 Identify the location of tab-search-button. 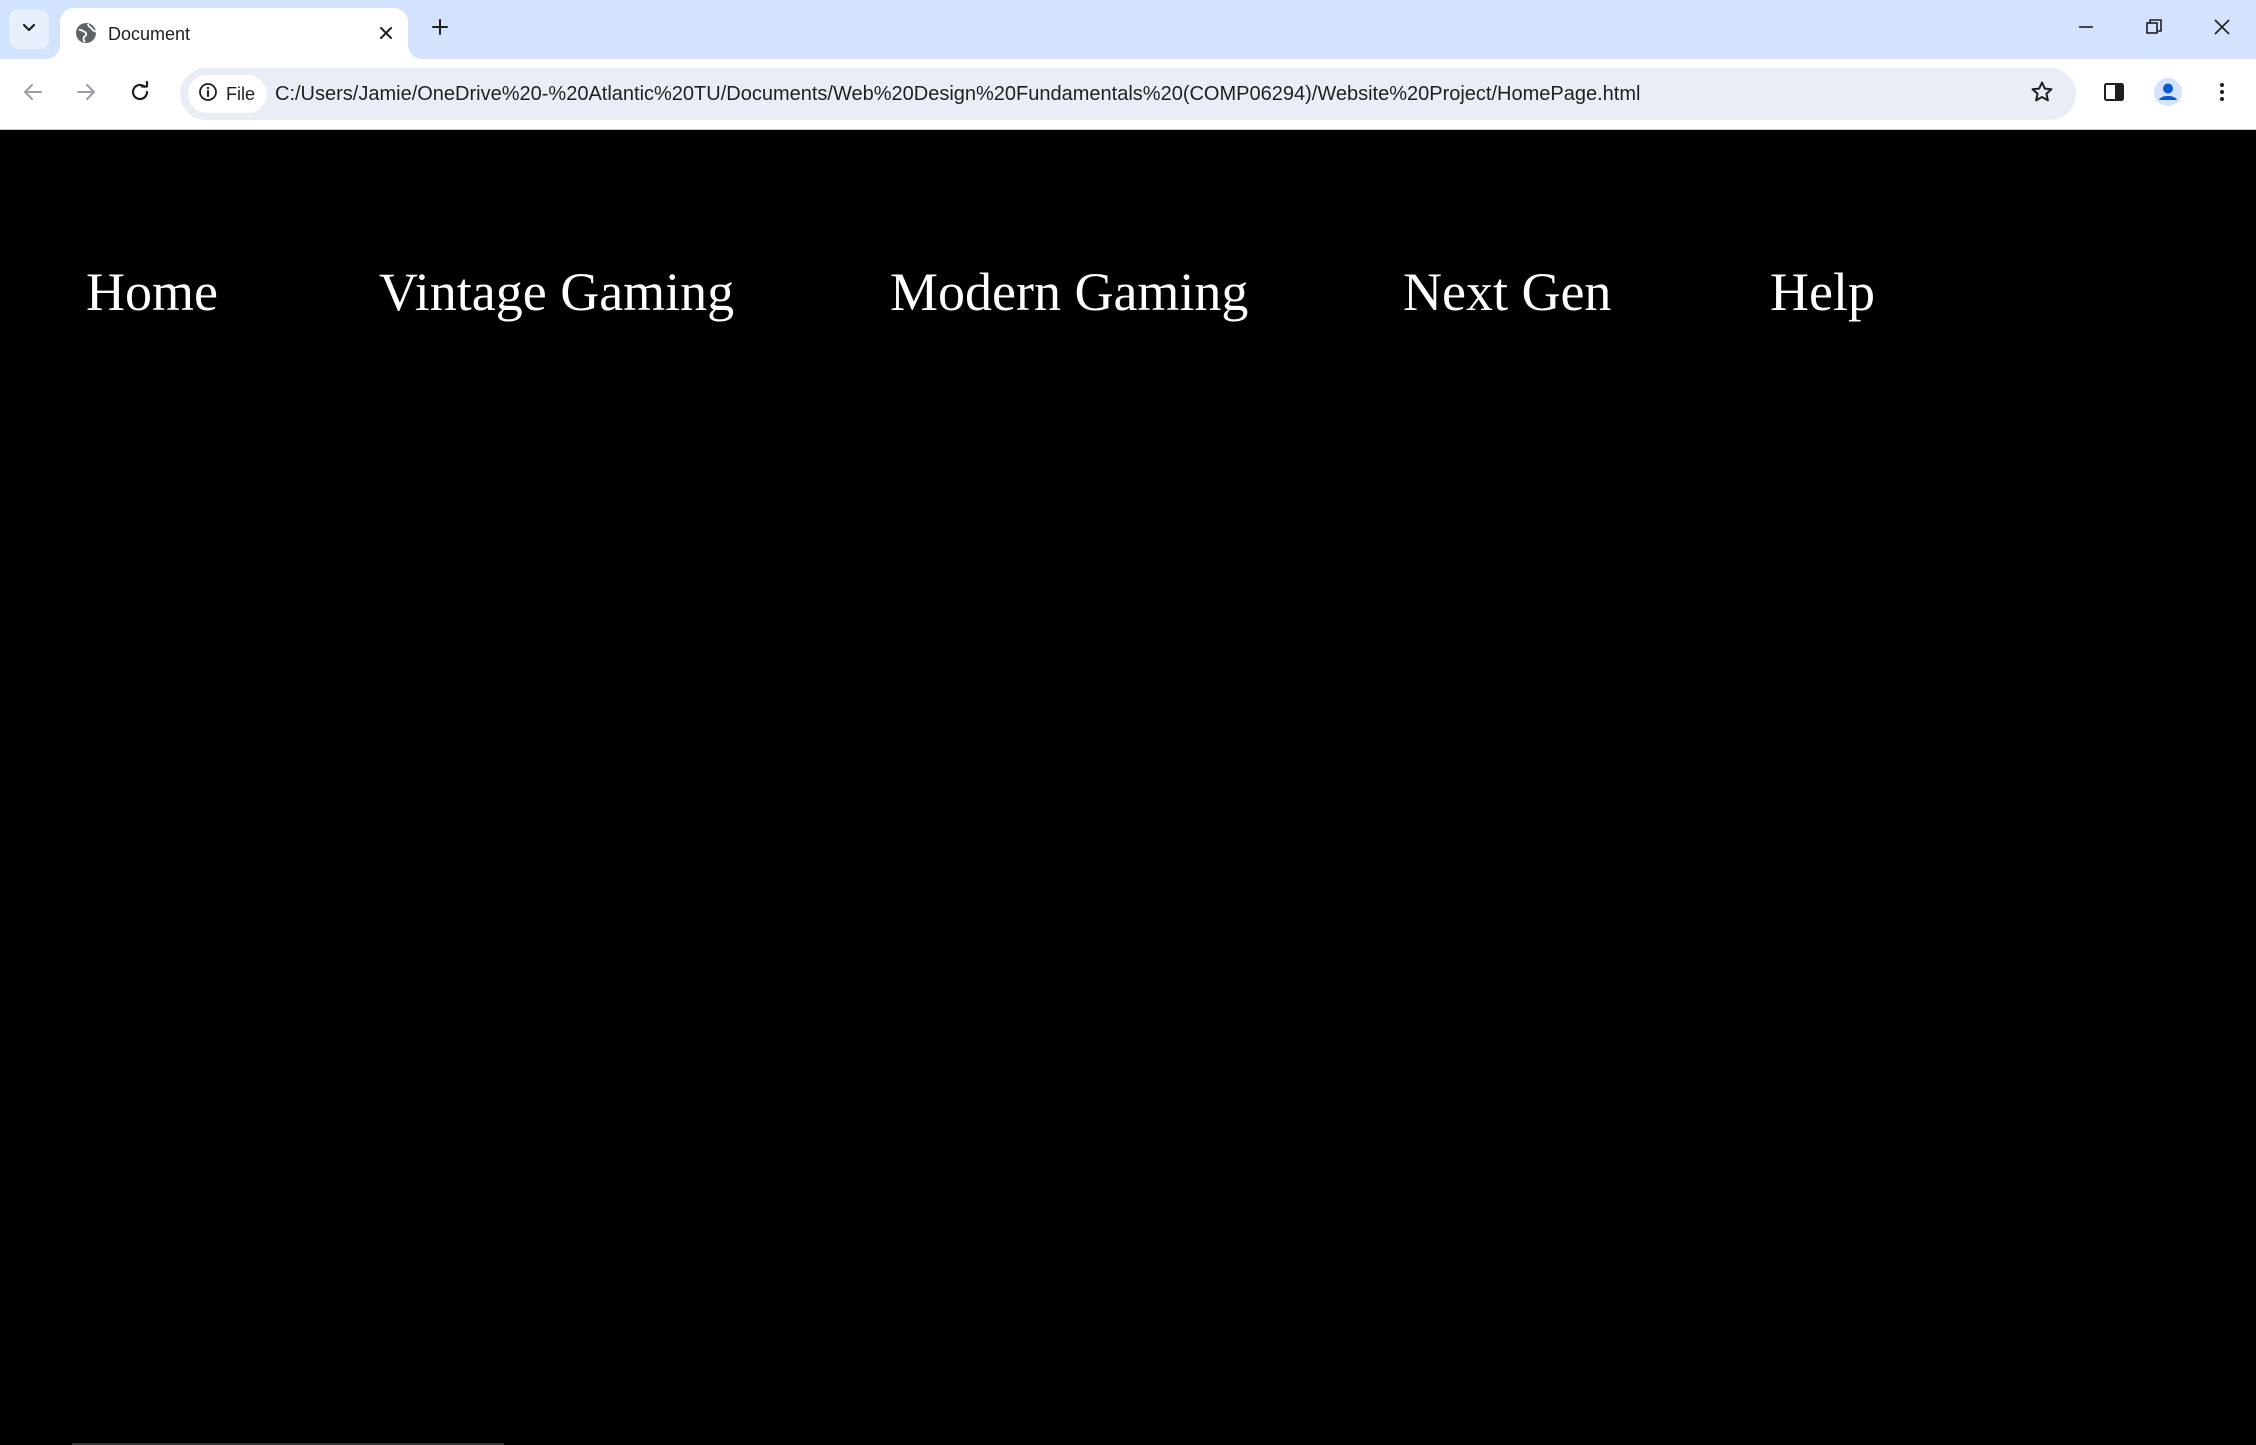
(29, 29).